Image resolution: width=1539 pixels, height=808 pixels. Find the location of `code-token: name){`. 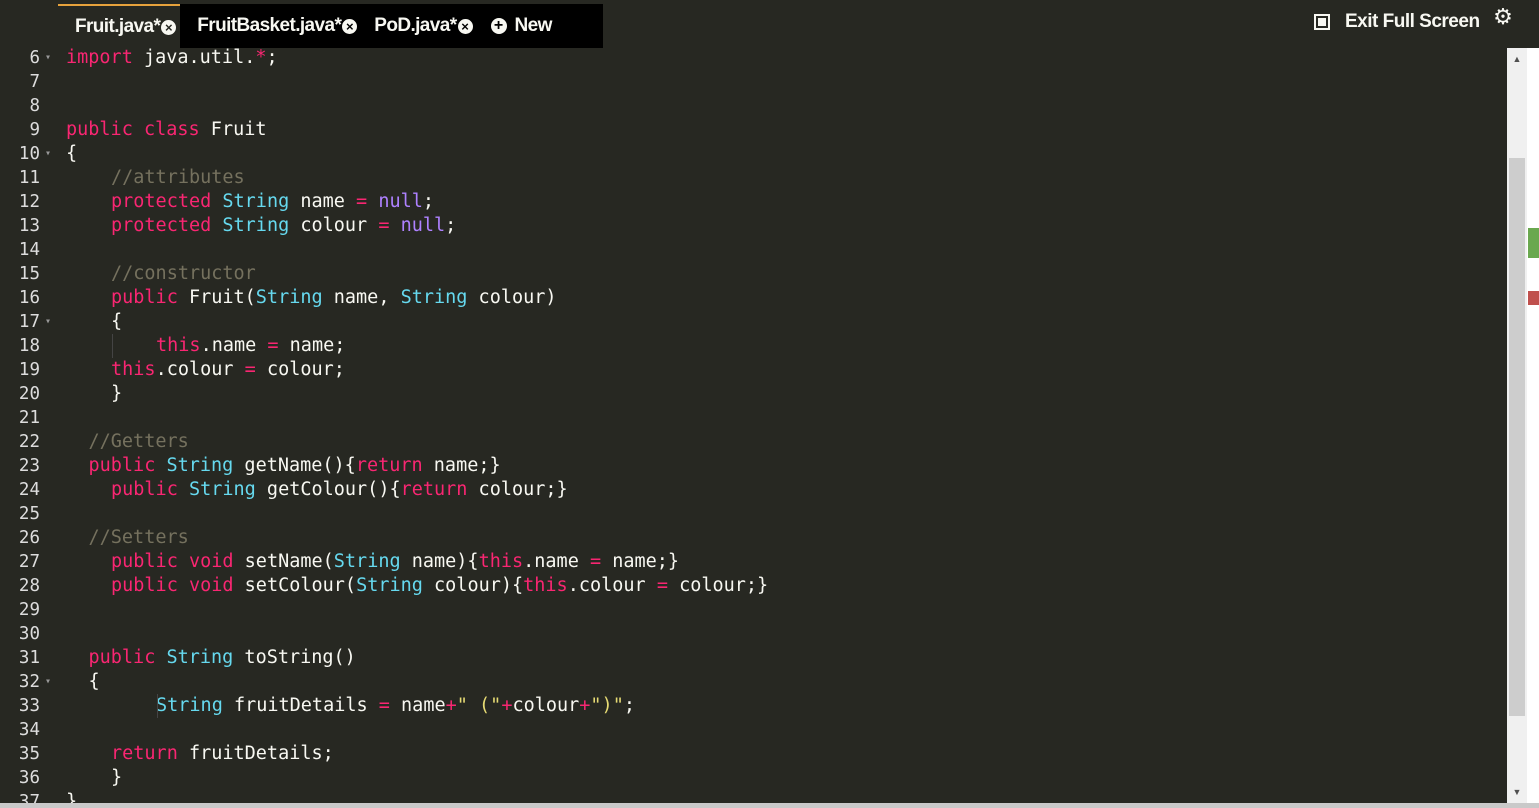

code-token: name){ is located at coordinates (439, 561).